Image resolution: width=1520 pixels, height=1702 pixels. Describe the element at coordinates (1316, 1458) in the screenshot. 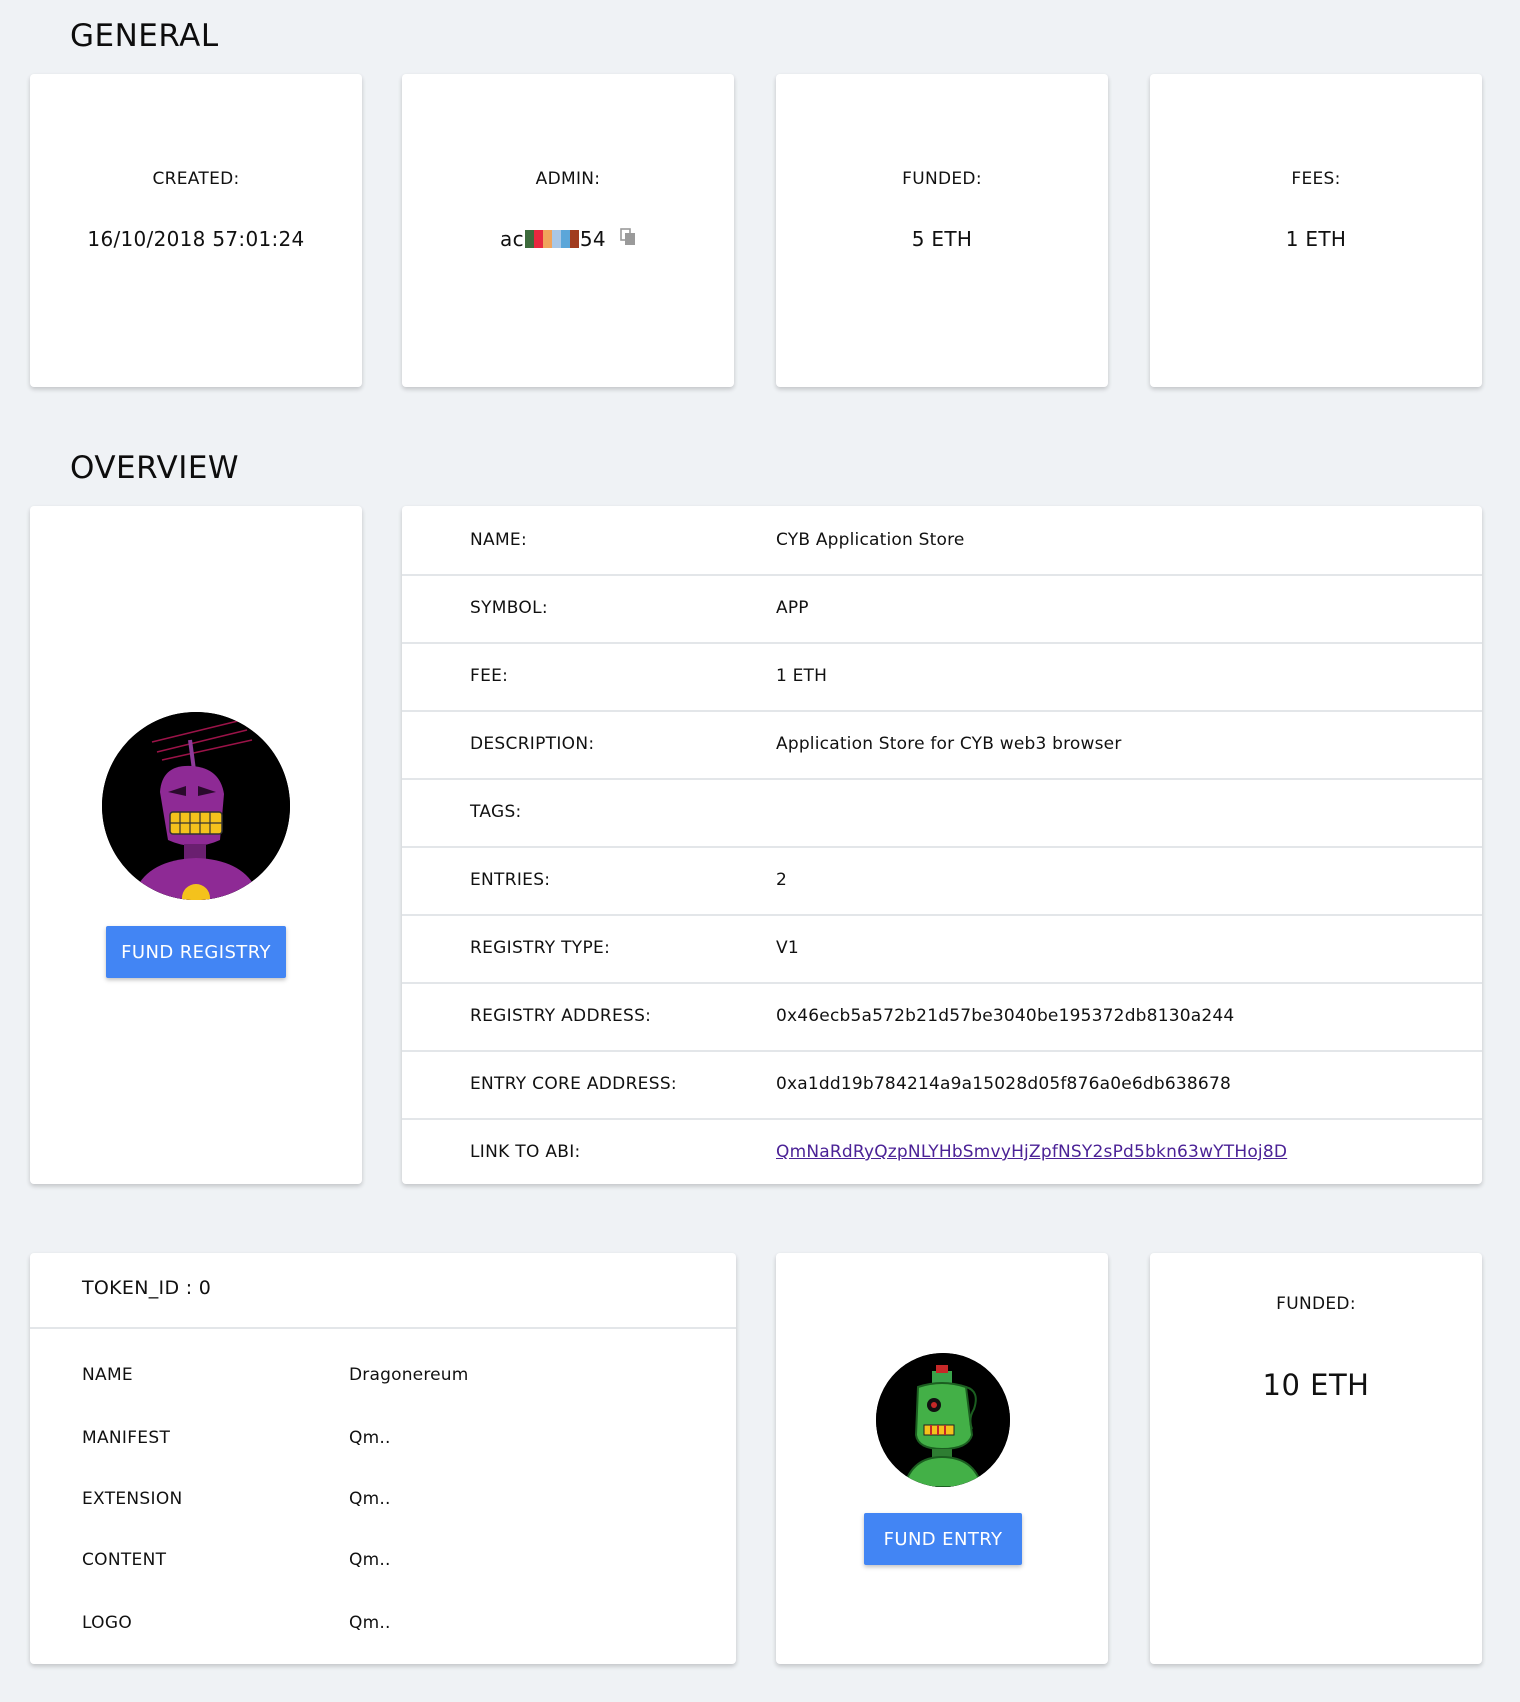

I see `entry-funded-card: FUNDED: 10 ETH` at that location.